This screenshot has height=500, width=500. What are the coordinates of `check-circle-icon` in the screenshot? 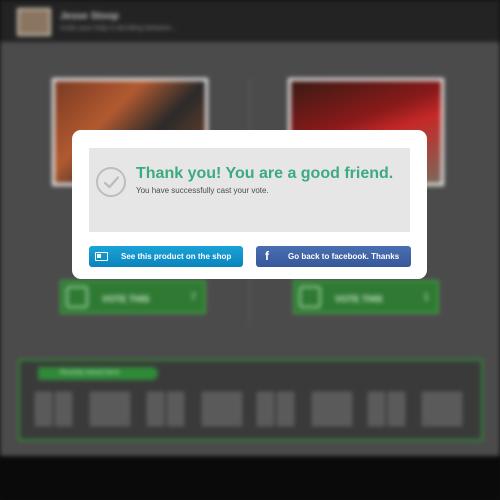 It's located at (111, 182).